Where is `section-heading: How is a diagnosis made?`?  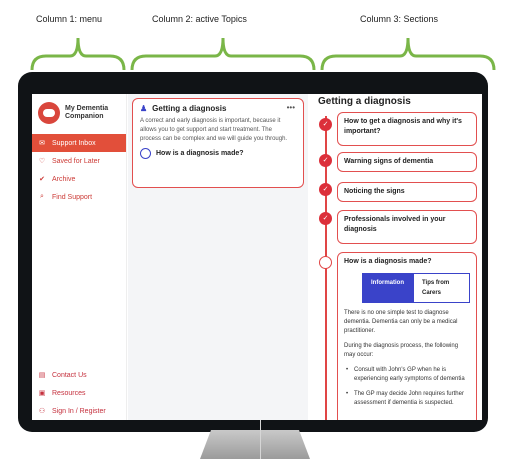
section-heading: How is a diagnosis made? is located at coordinates (388, 261).